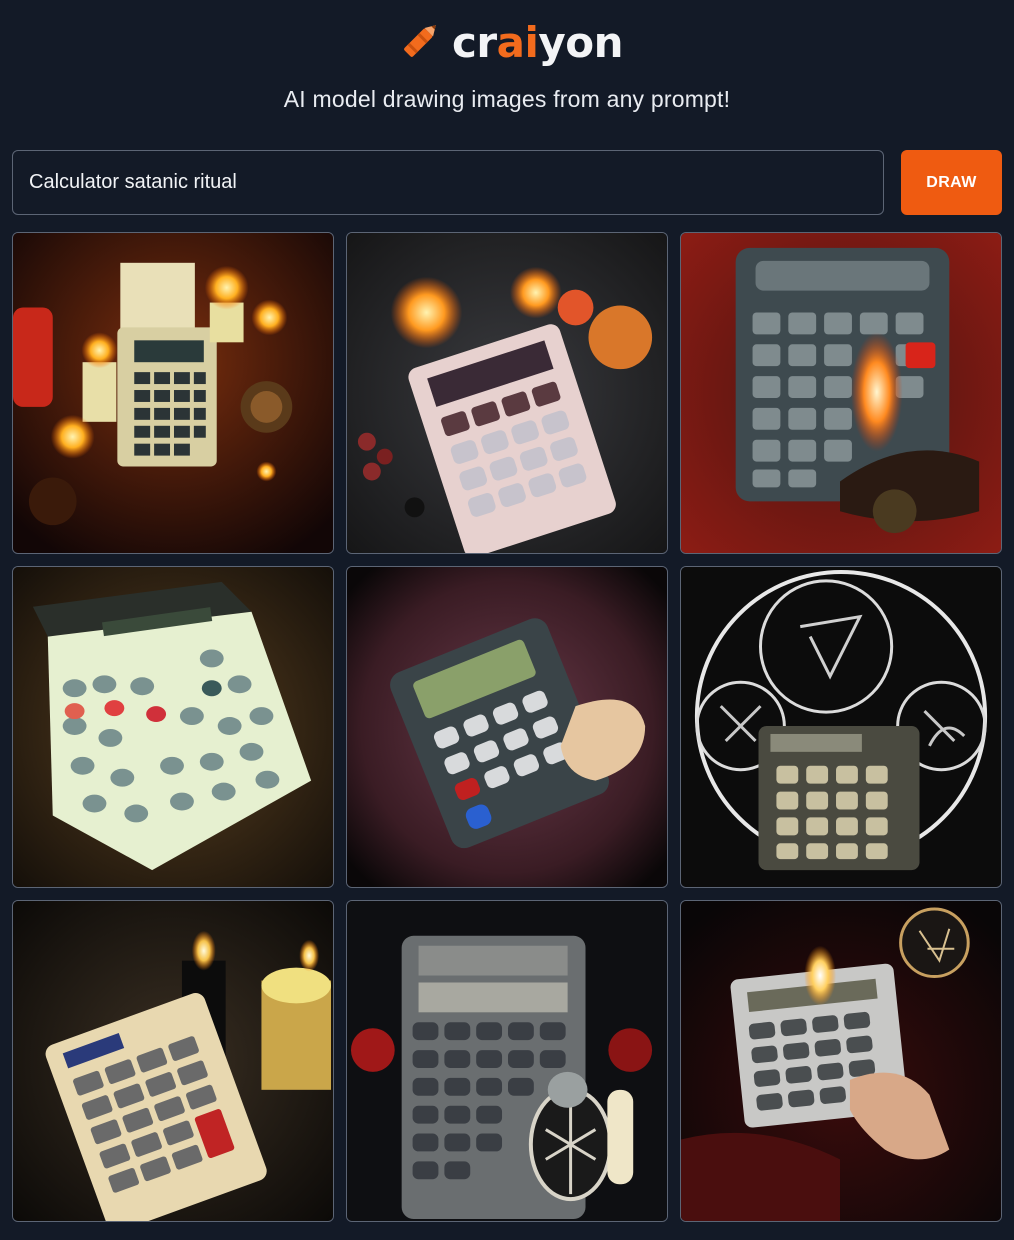  Describe the element at coordinates (448, 182) in the screenshot. I see `prompt-input: Calculator satanic ritual` at that location.